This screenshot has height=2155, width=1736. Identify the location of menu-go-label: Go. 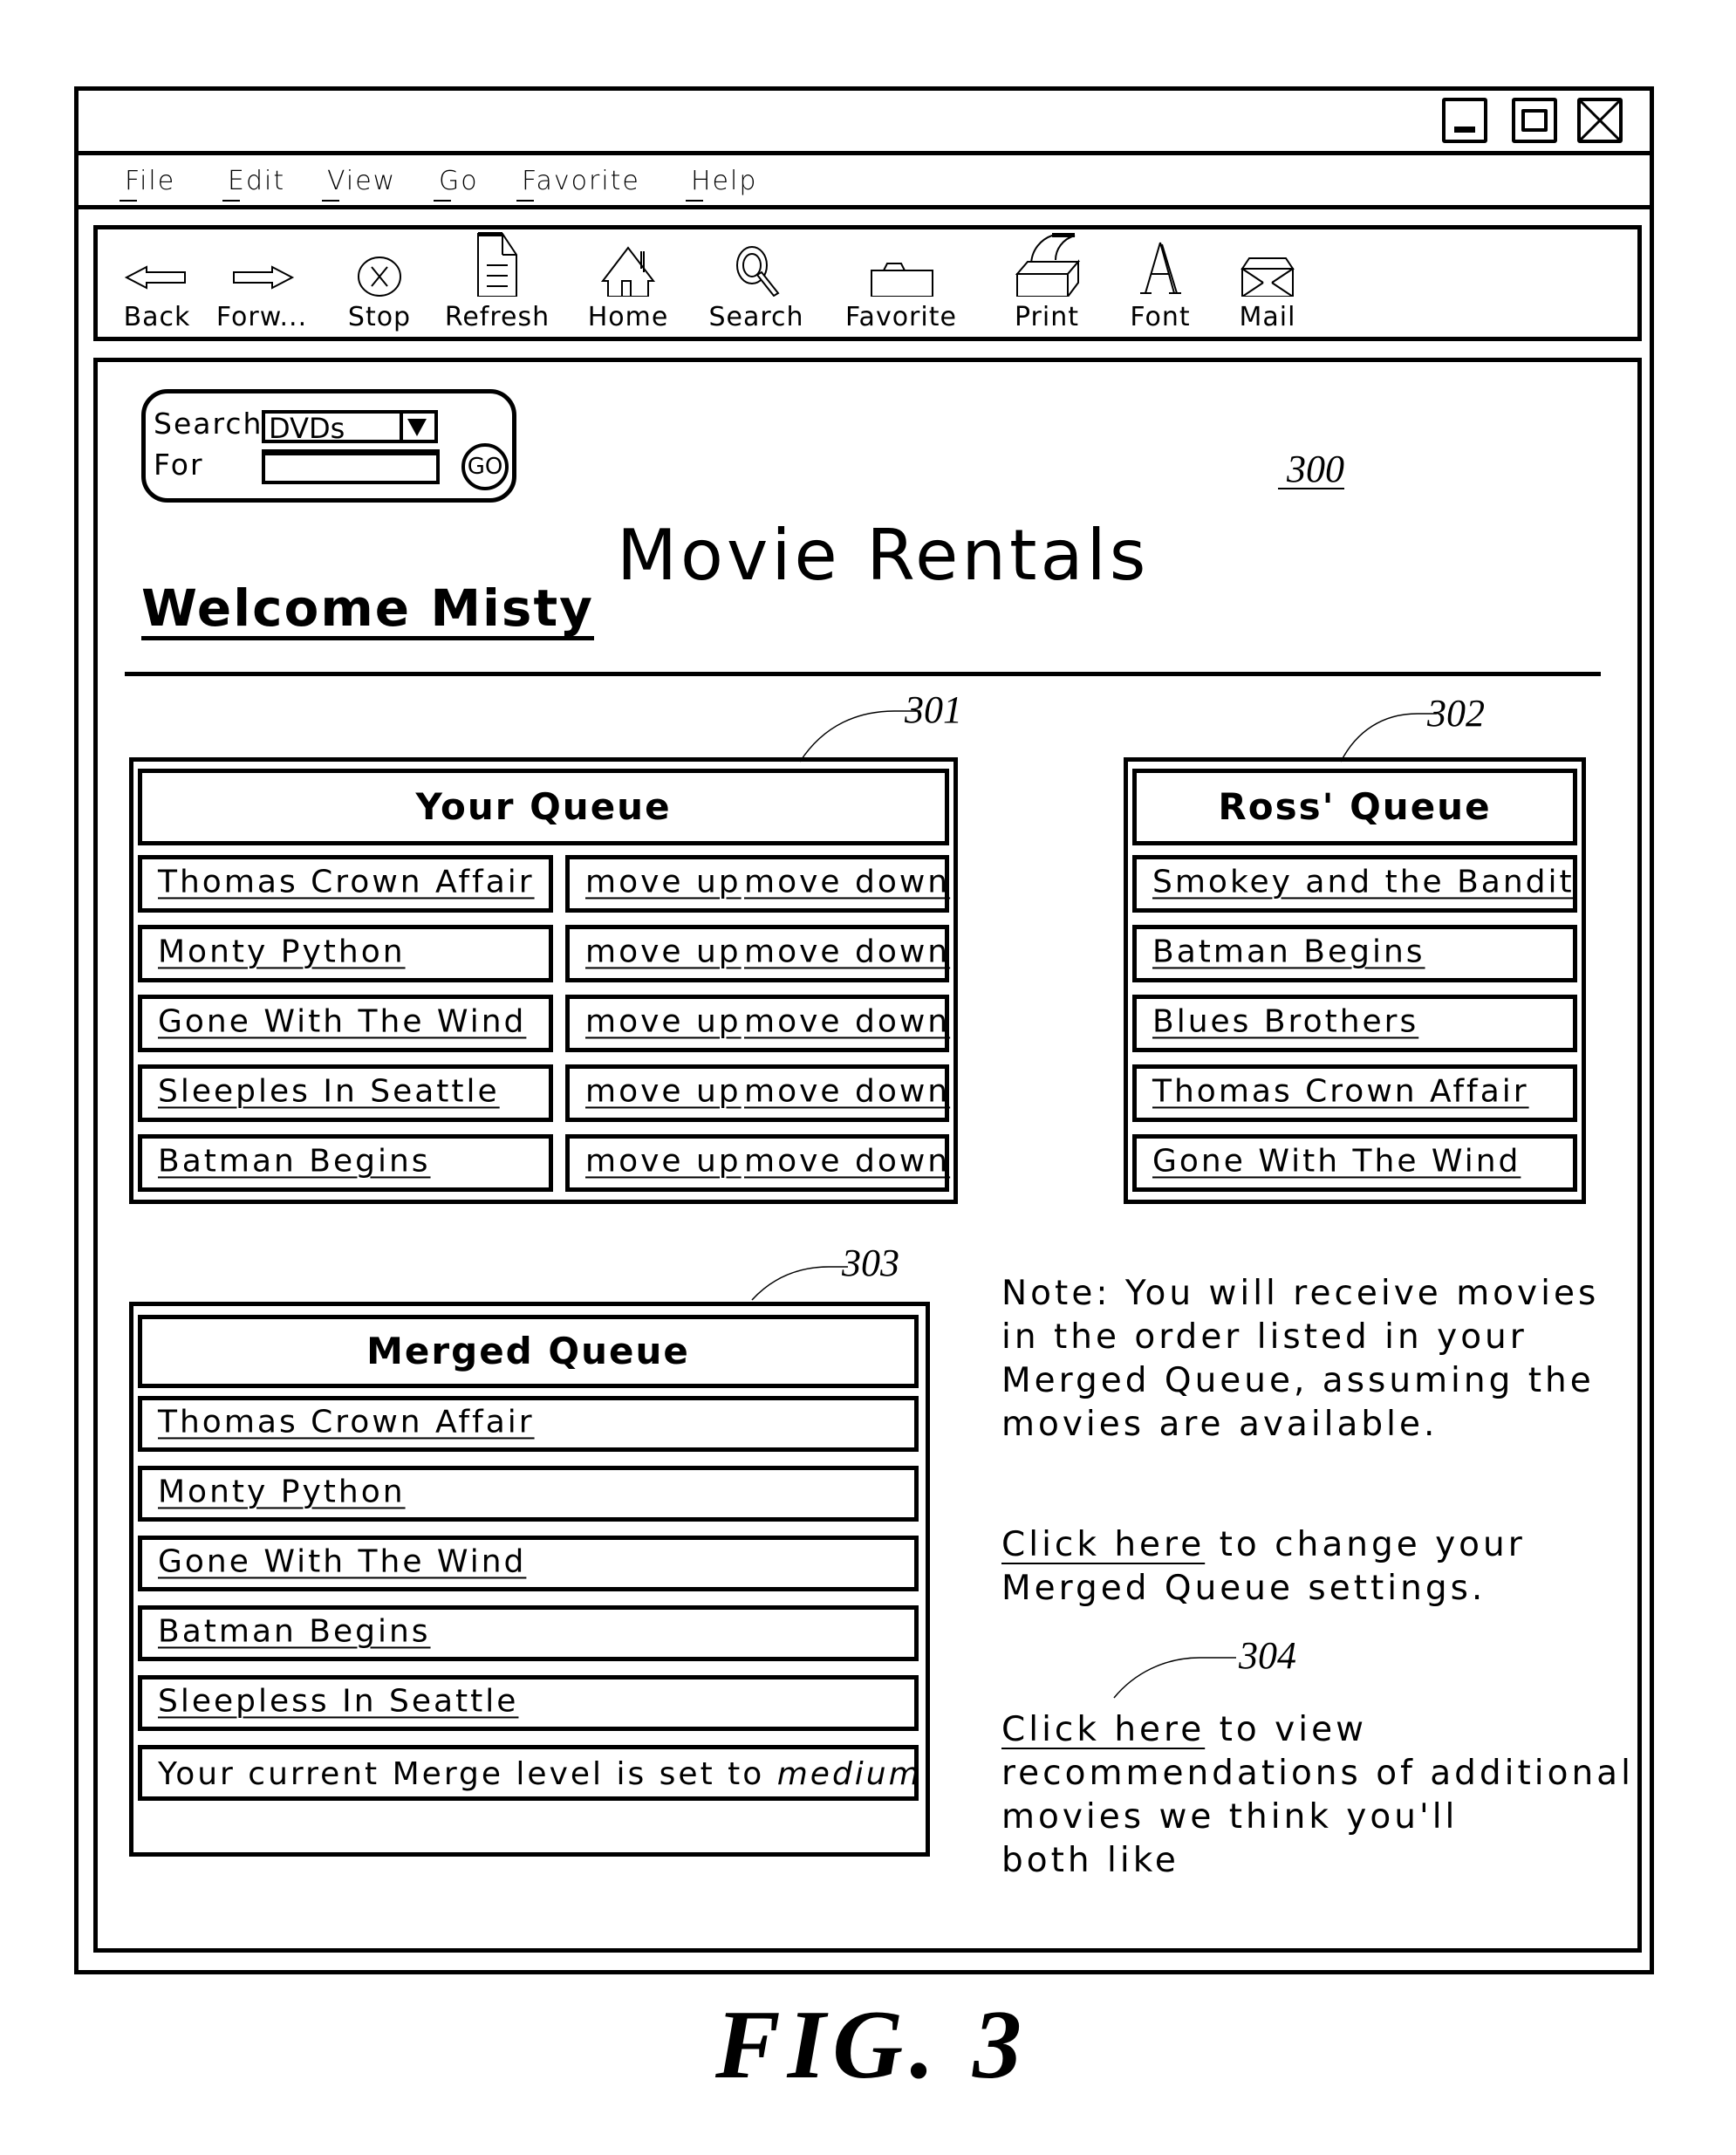
(459, 181).